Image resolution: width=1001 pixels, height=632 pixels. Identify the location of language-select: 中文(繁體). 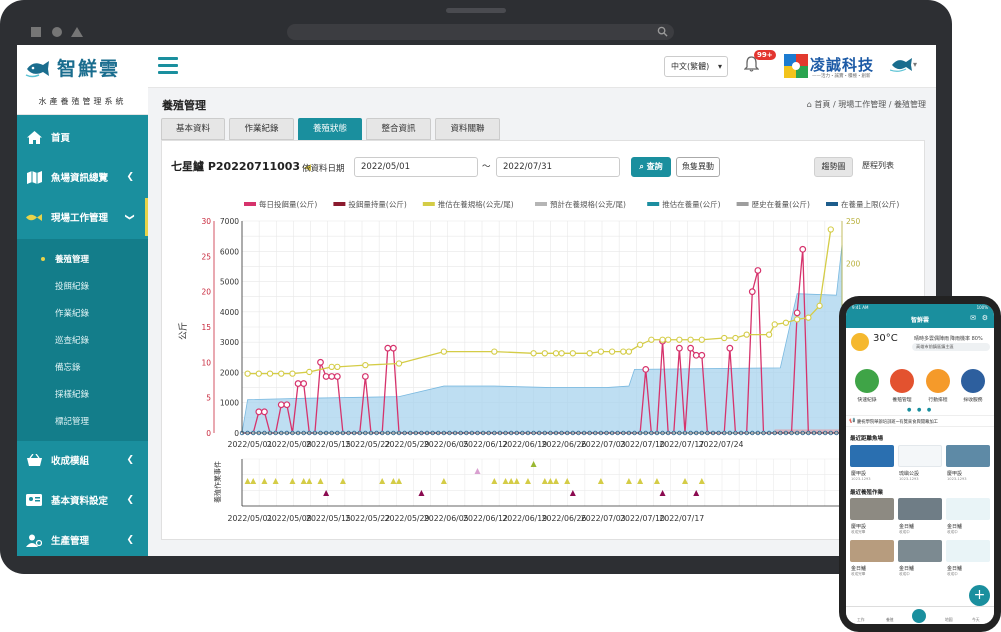
(696, 66).